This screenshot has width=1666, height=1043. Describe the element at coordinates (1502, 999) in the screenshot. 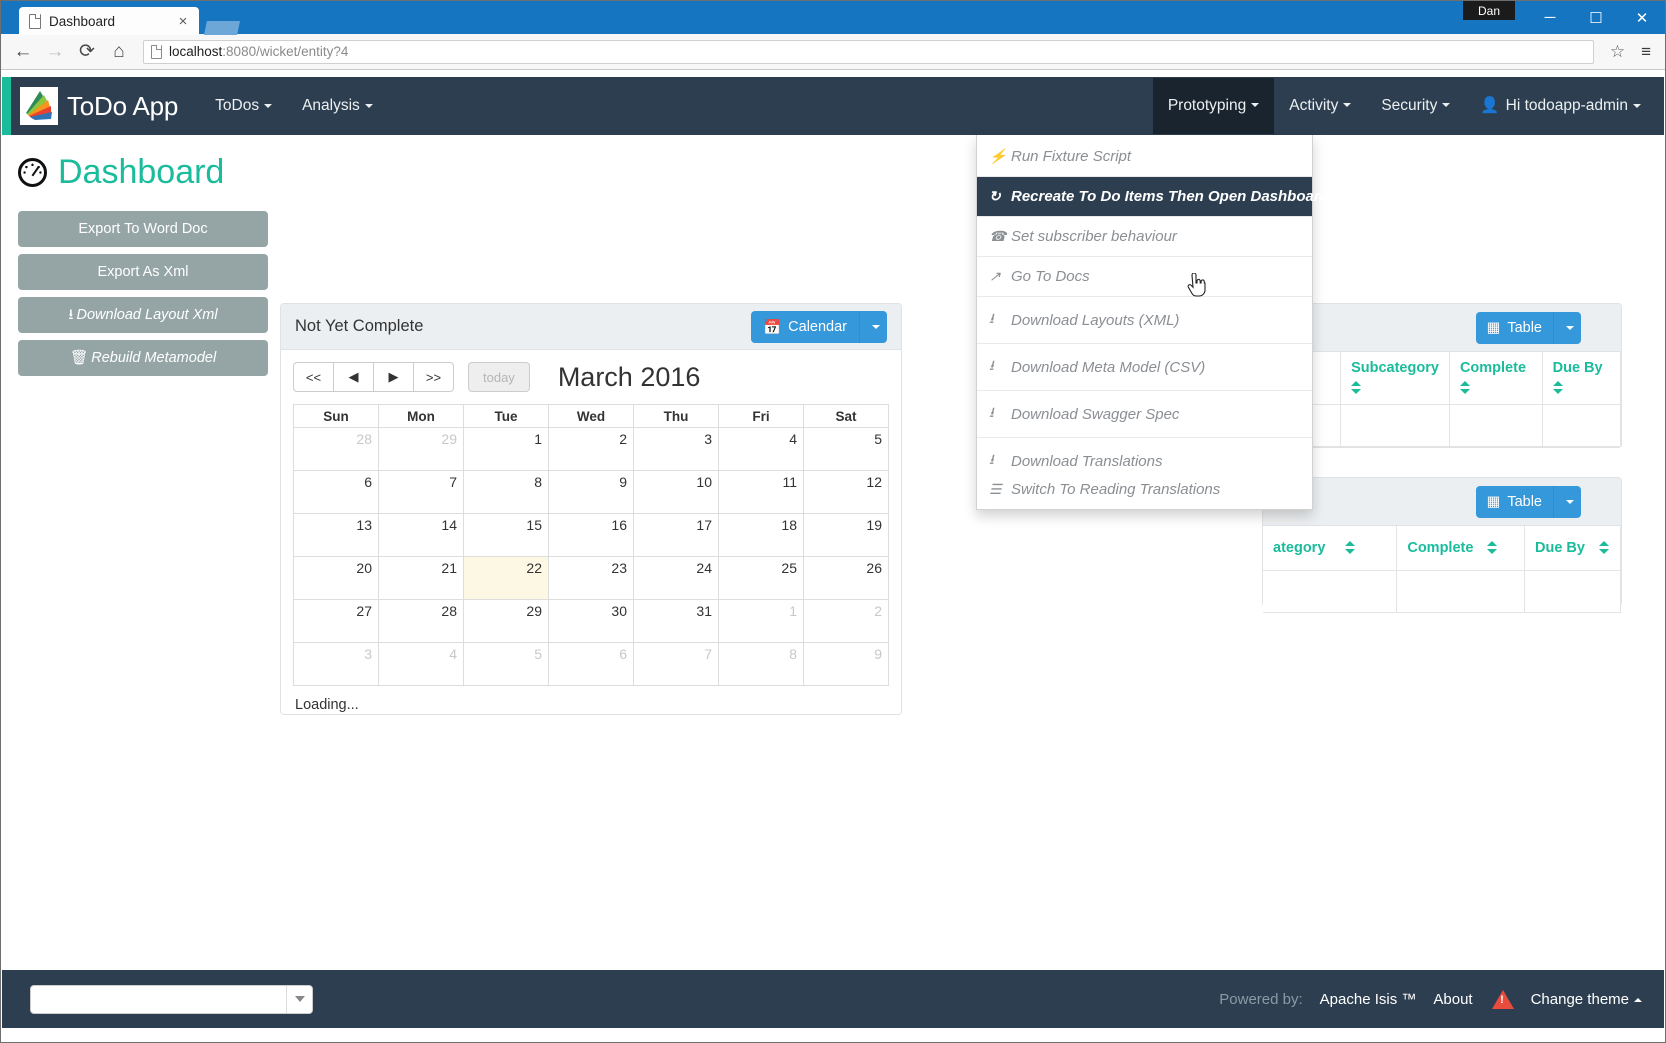

I see `warning-icon` at that location.